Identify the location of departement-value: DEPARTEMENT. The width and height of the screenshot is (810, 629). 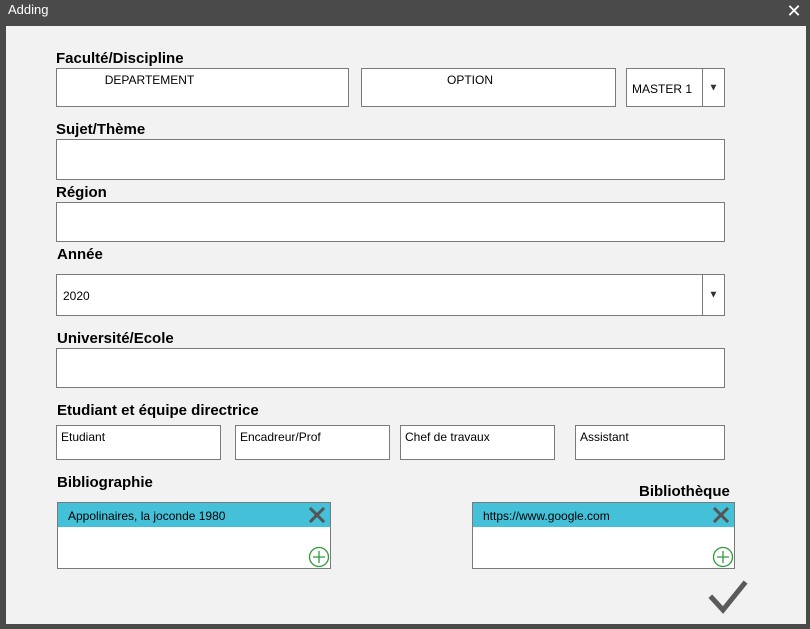
(149, 80).